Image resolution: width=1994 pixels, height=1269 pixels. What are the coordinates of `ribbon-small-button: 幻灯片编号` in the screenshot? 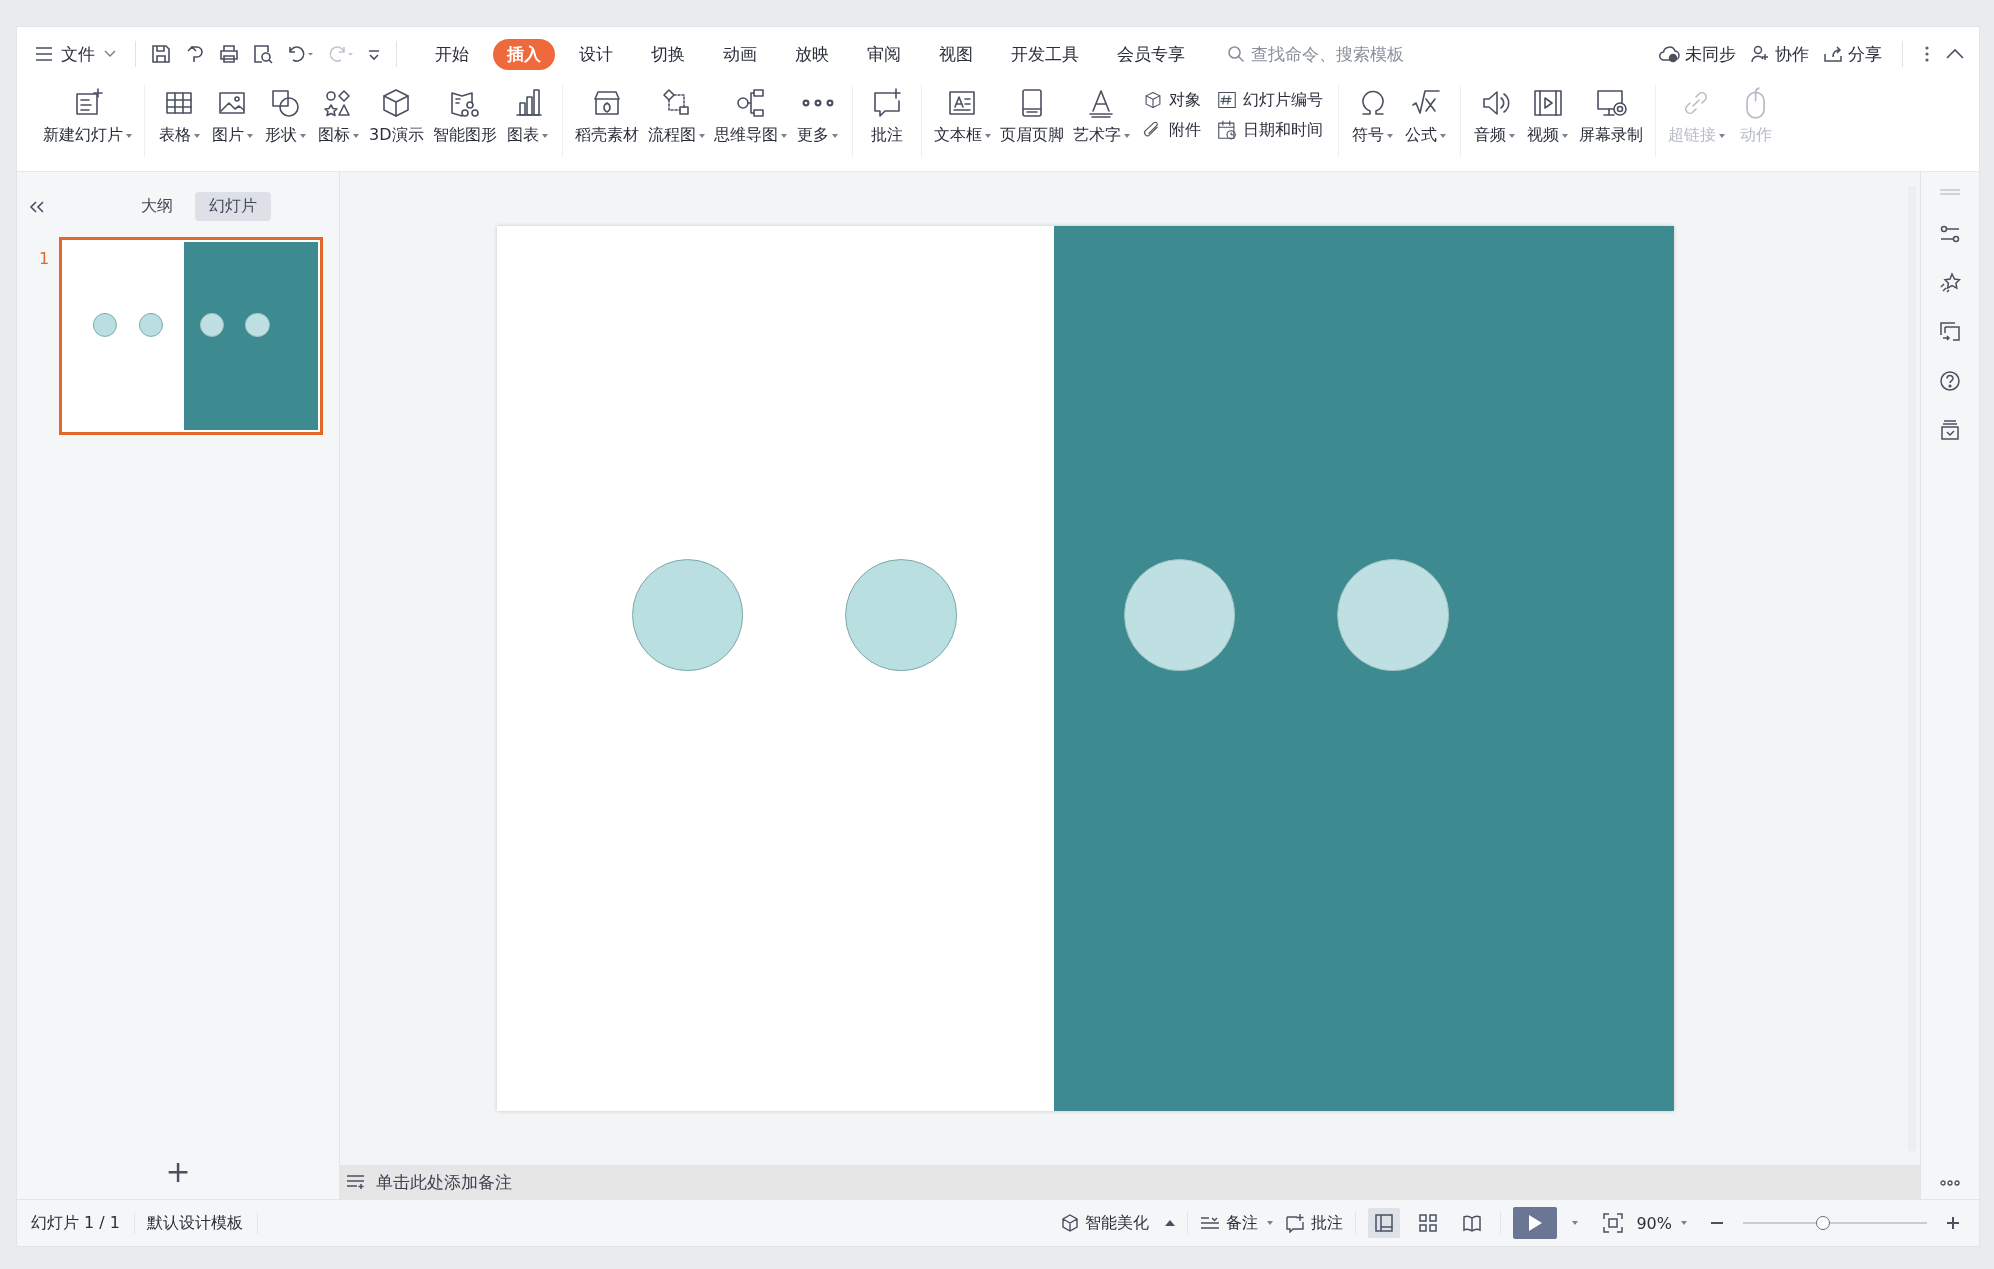 It's located at (1269, 100).